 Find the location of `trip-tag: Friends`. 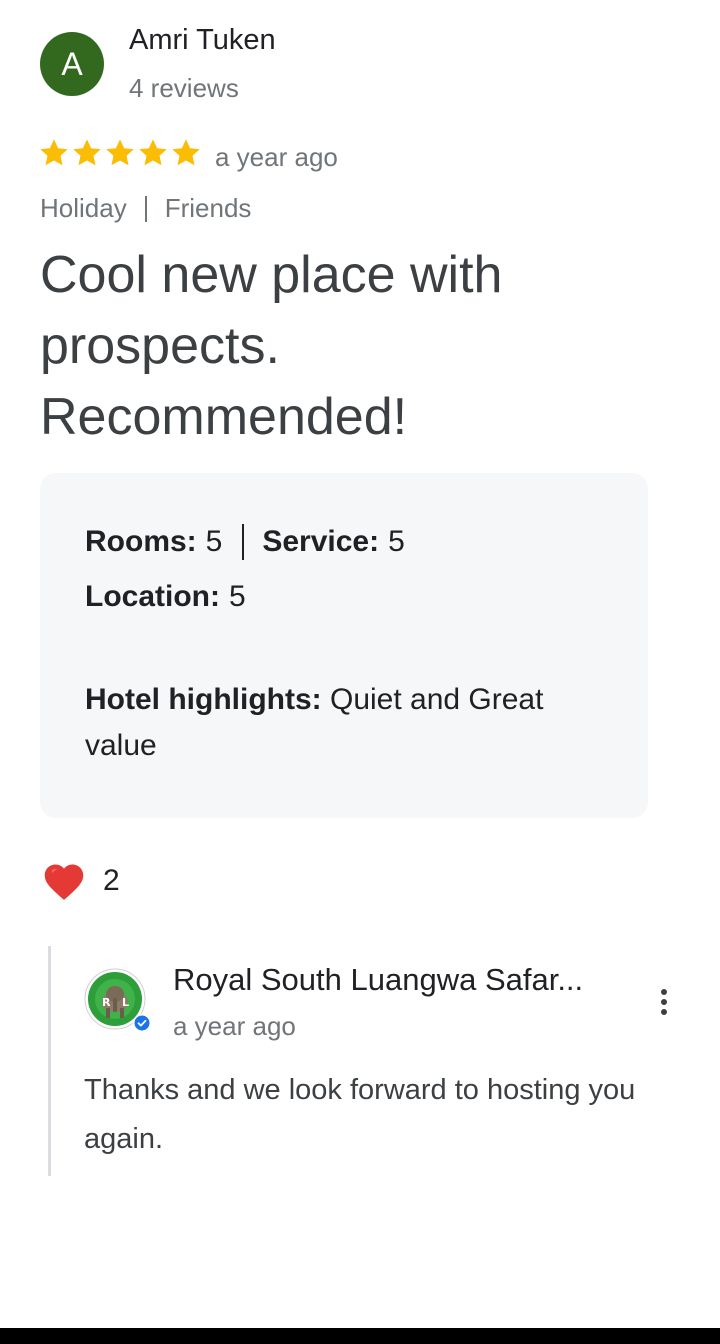

trip-tag: Friends is located at coordinates (208, 208).